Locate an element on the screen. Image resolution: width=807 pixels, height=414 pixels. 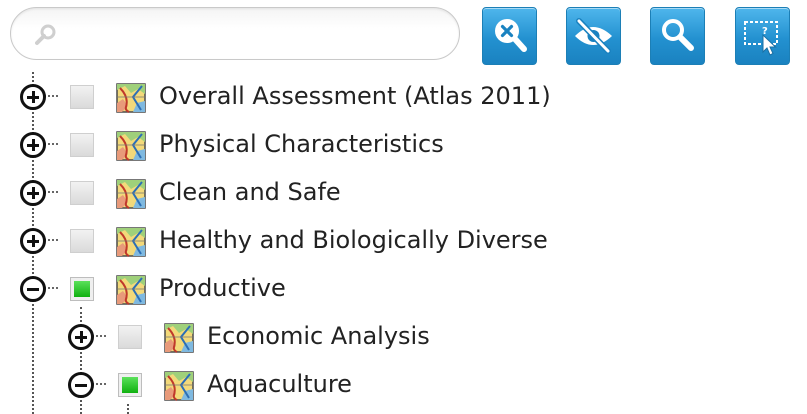
layer-label: Physical Characteristics is located at coordinates (301, 144).